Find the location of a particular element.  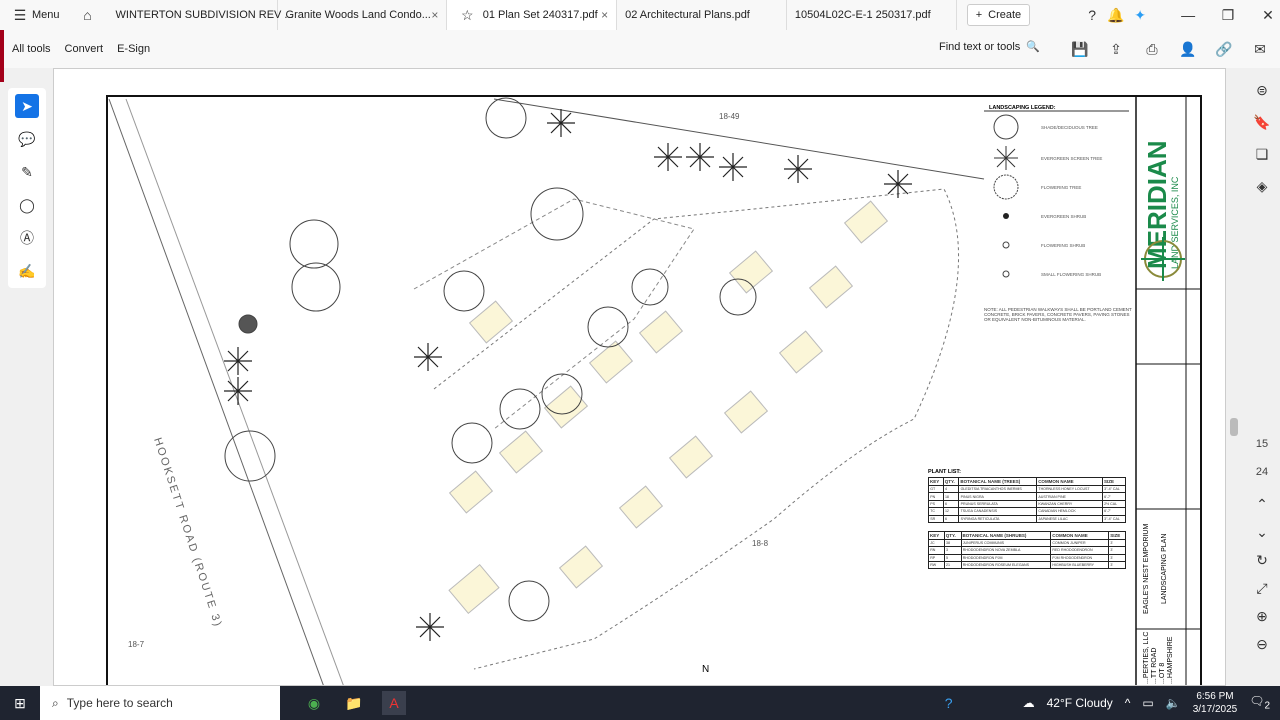

share-user-icon: 👤 is located at coordinates (1188, 49).